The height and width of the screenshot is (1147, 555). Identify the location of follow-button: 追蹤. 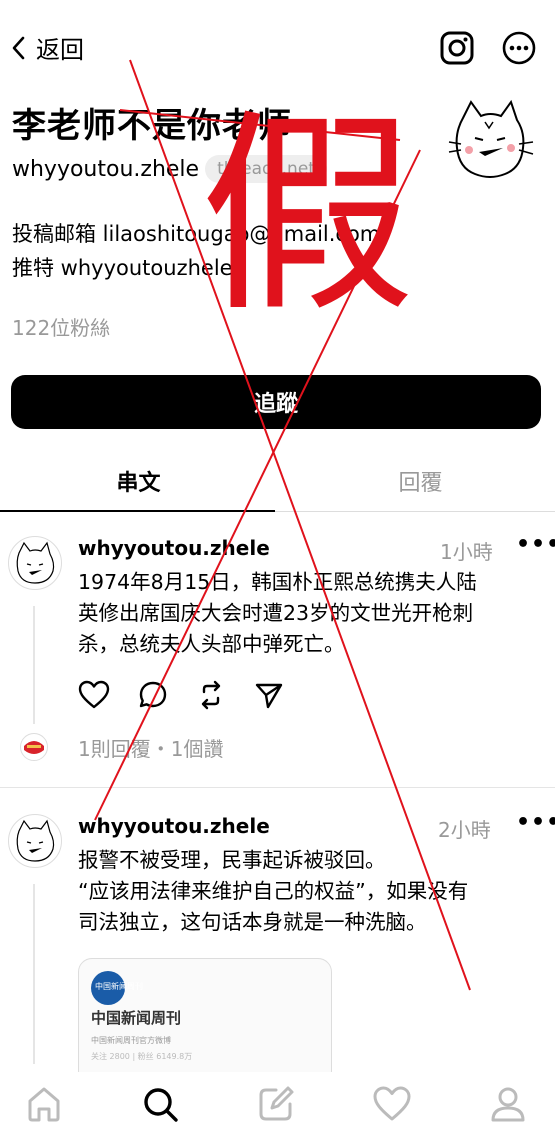
(276, 402).